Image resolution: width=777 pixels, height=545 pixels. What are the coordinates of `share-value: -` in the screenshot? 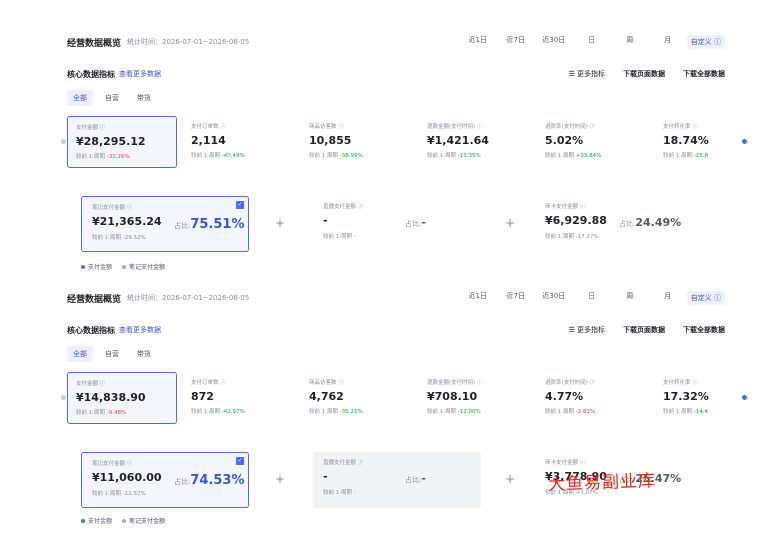 It's located at (423, 222).